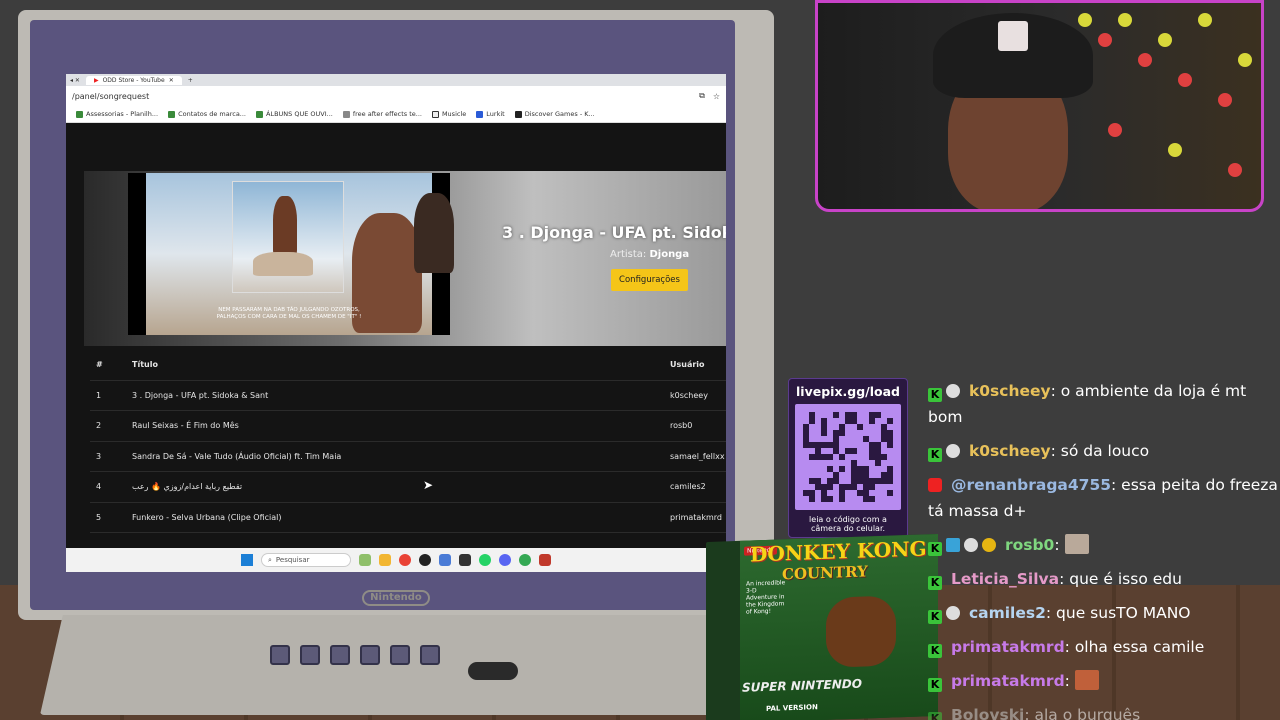 The height and width of the screenshot is (720, 1280). Describe the element at coordinates (989, 545) in the screenshot. I see `coin-badge-icon` at that location.